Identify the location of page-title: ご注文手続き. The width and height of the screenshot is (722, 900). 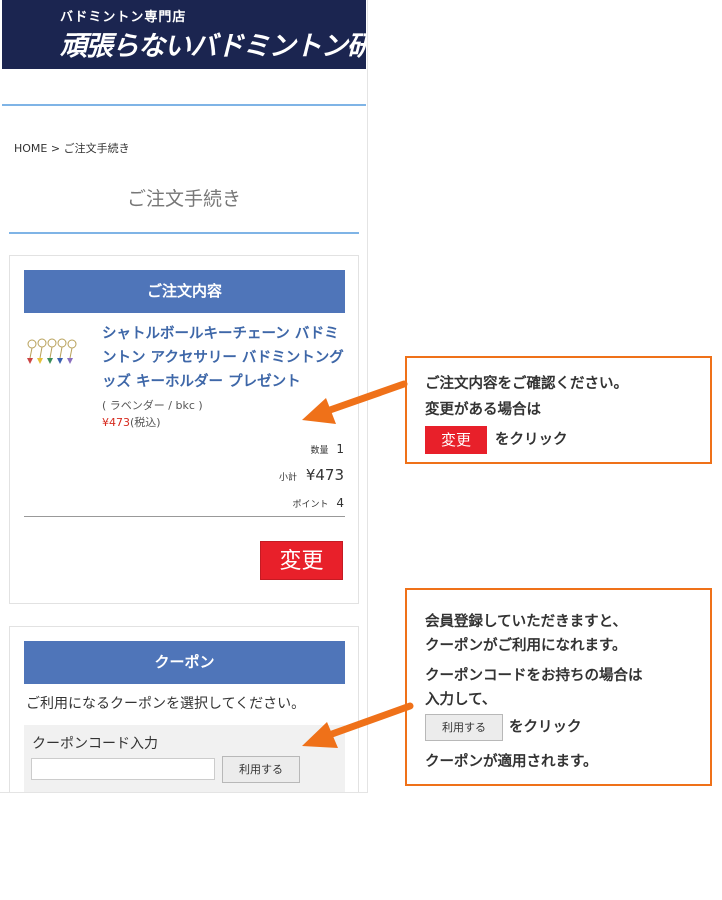
(183, 199).